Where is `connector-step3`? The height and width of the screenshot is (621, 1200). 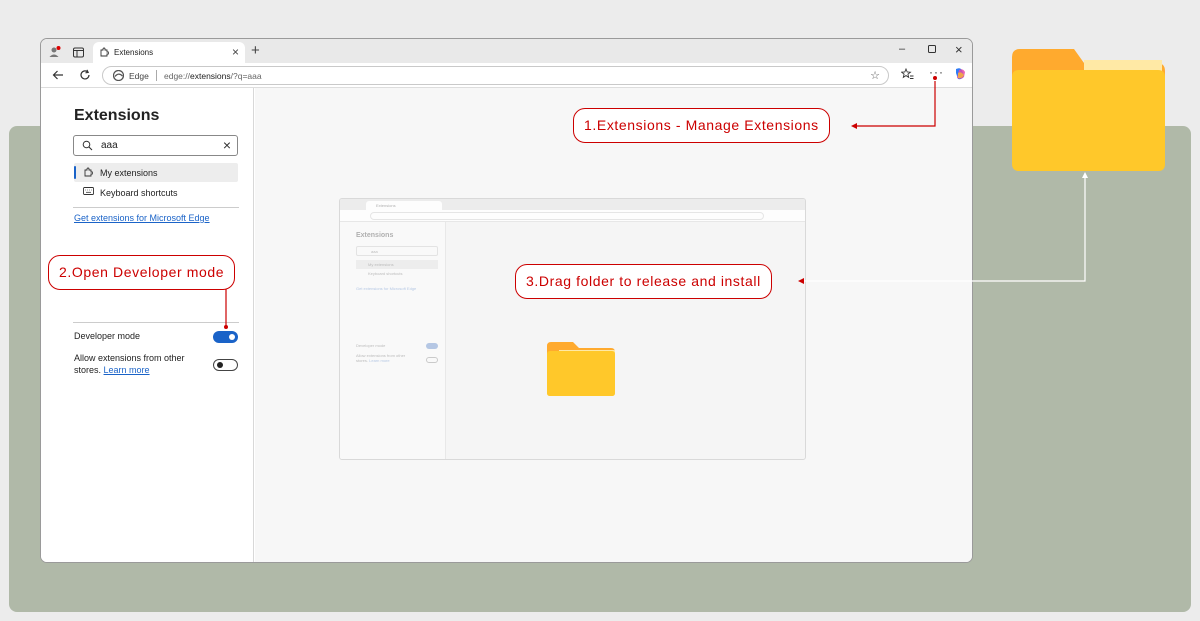 connector-step3 is located at coordinates (944, 229).